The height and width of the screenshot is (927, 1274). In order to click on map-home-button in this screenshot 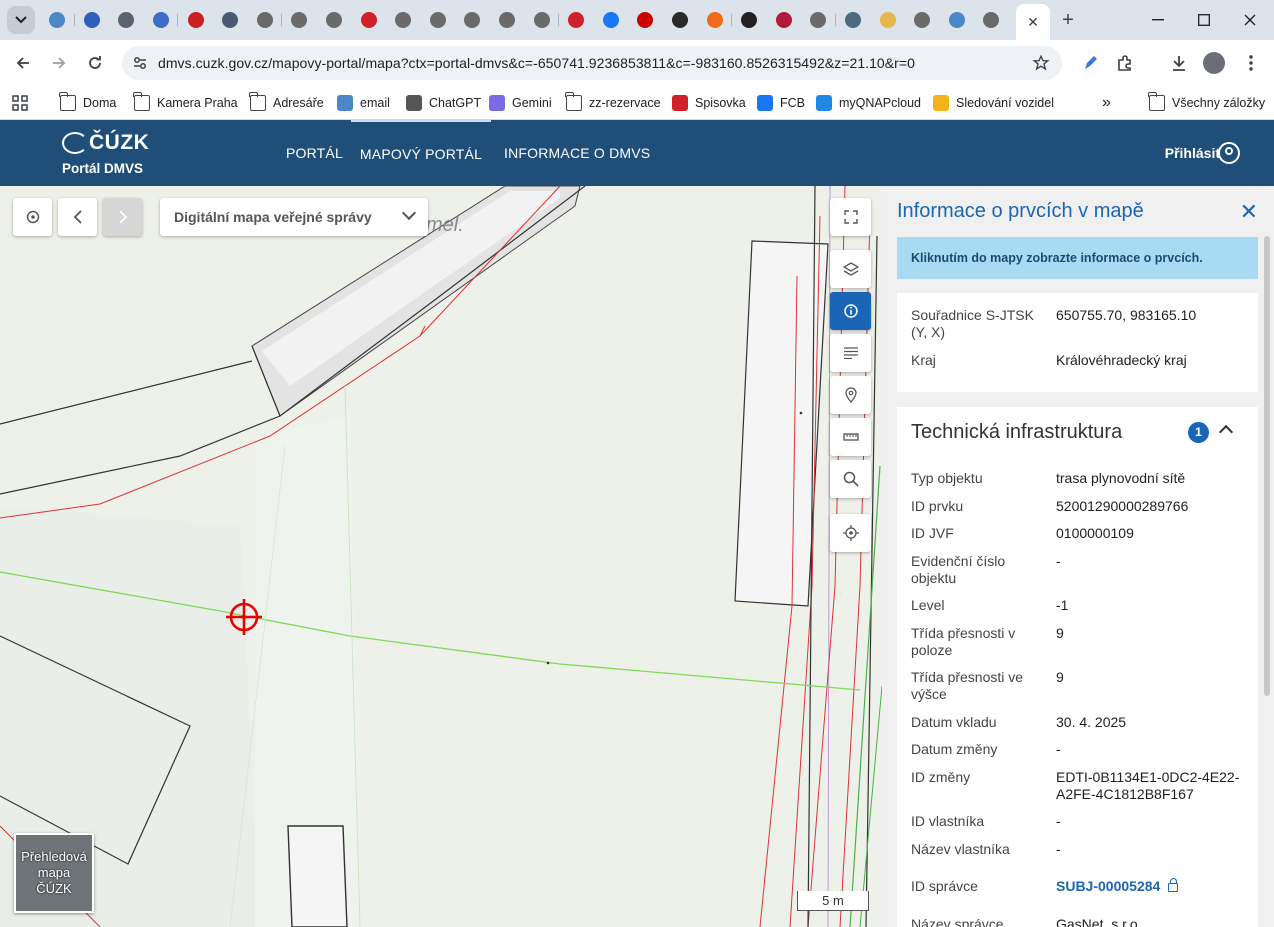, I will do `click(32, 217)`.